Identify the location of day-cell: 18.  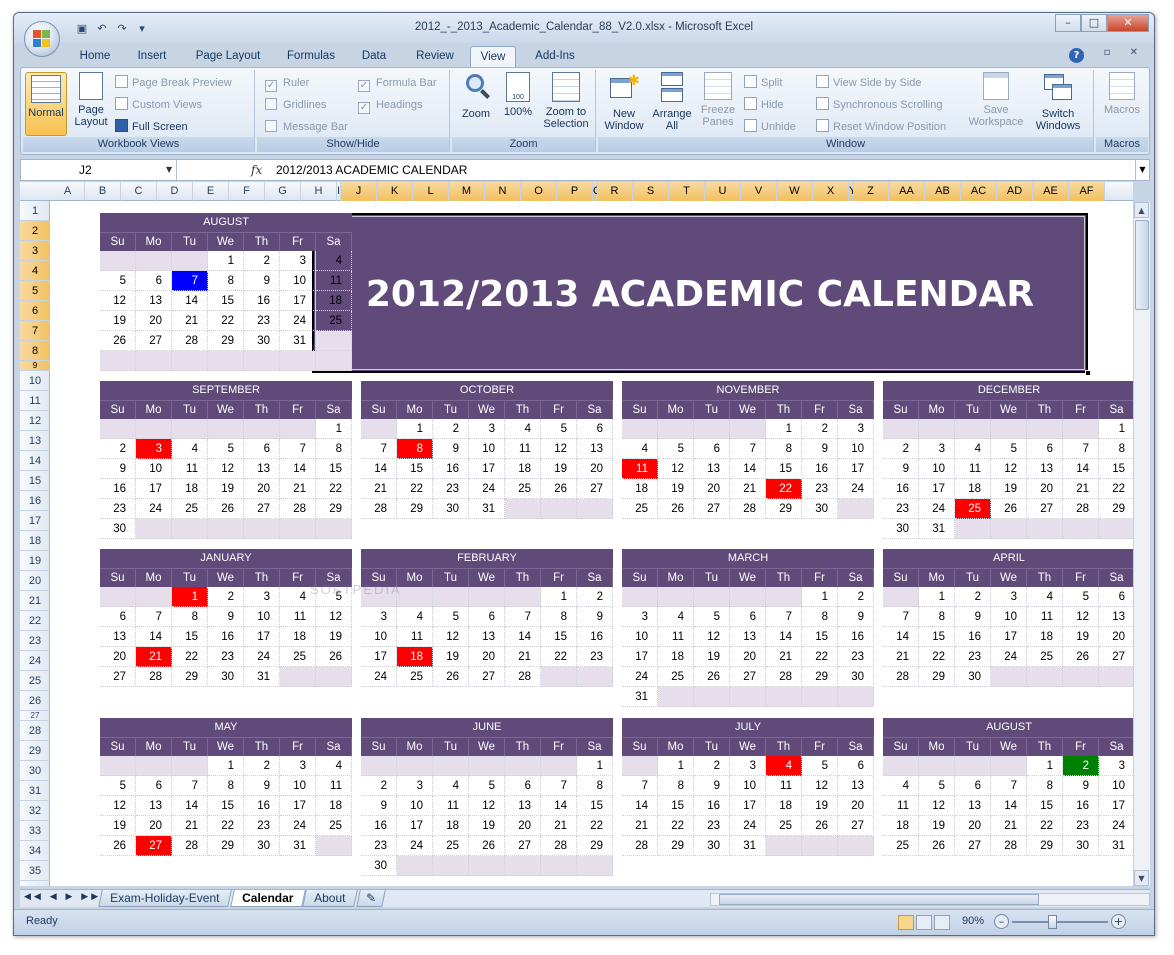
(334, 301).